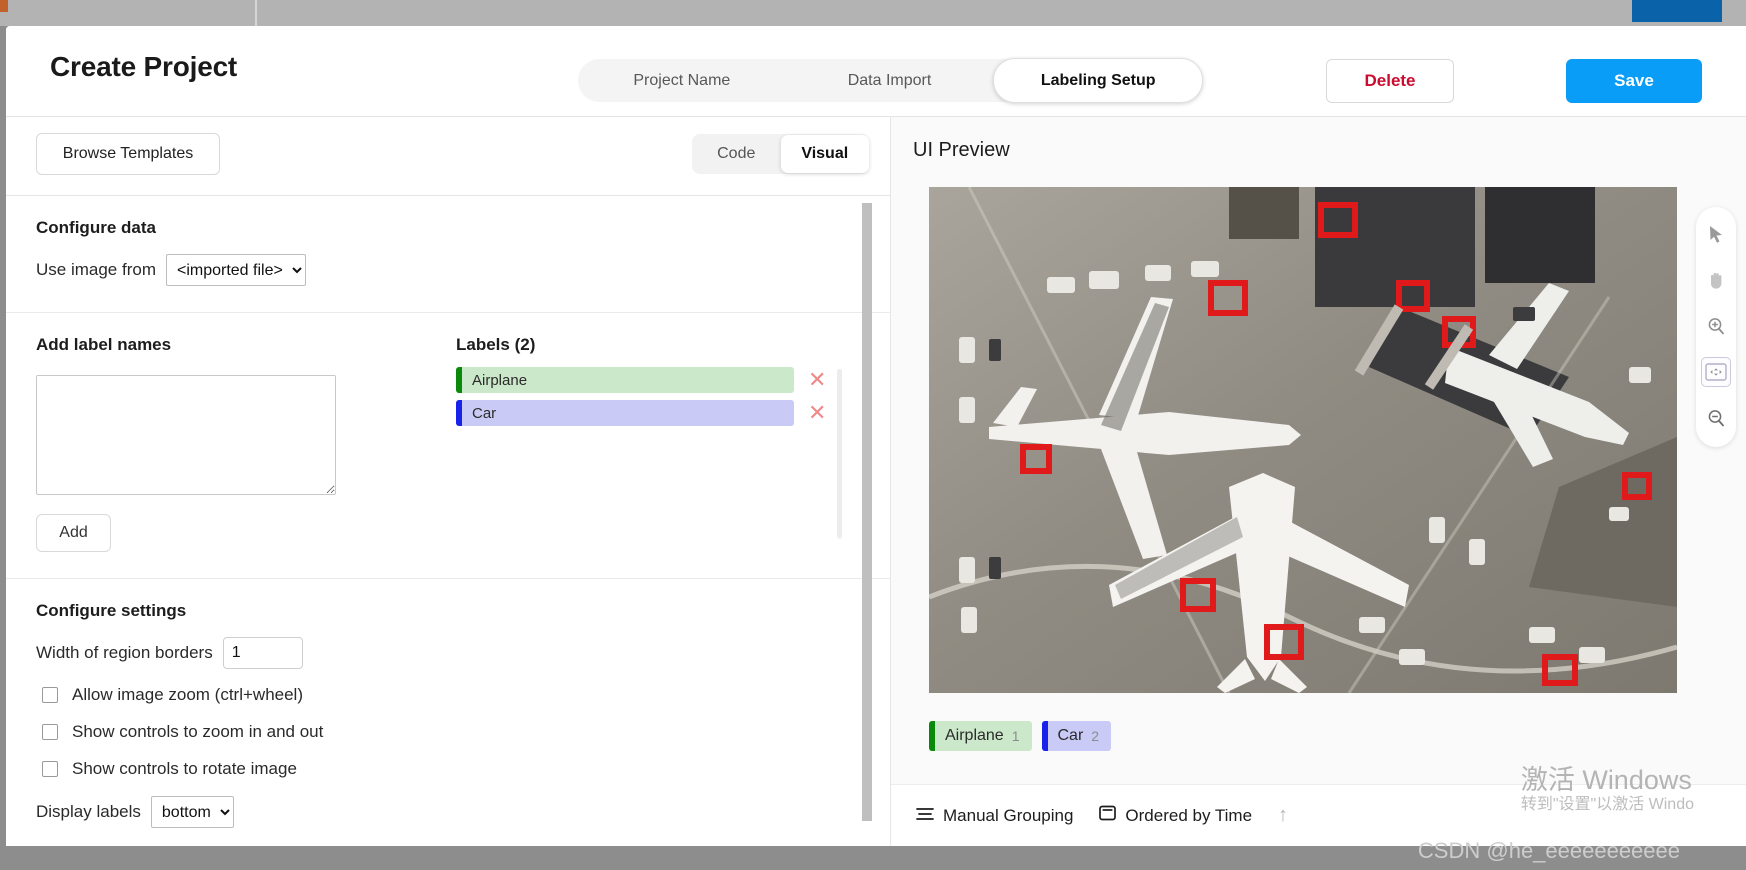 The height and width of the screenshot is (870, 1746). Describe the element at coordinates (1015, 736) in the screenshot. I see `chip-hotkey: 1` at that location.